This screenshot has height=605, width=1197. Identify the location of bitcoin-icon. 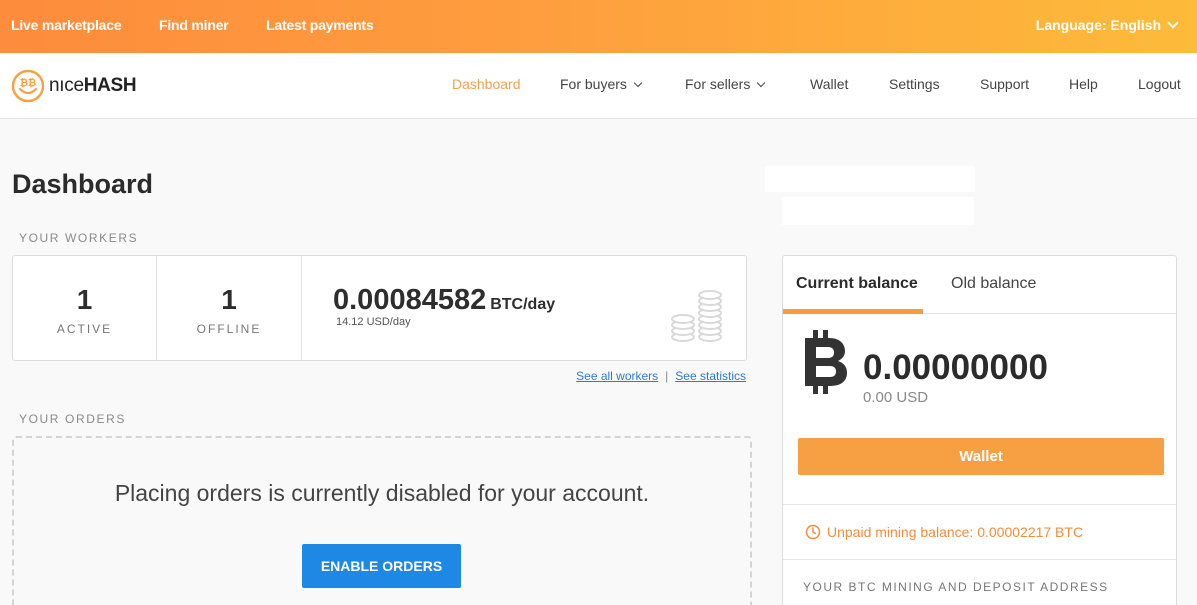
(826, 362).